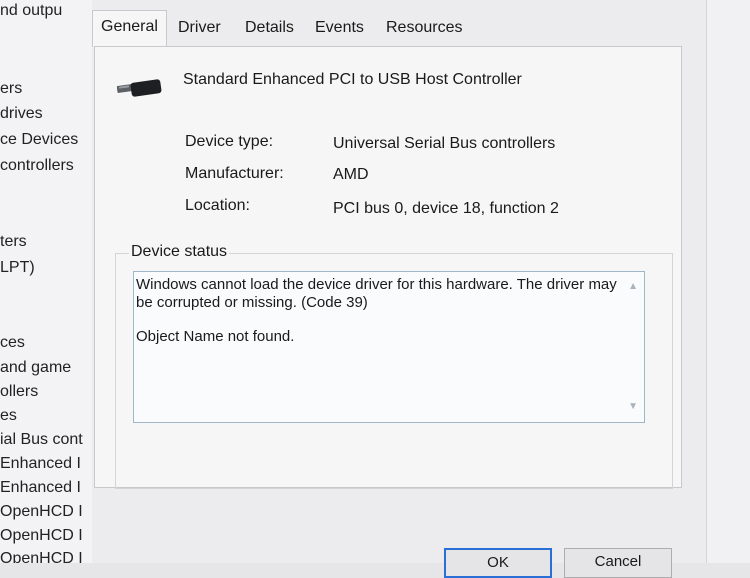 The width and height of the screenshot is (750, 578). Describe the element at coordinates (31, 11) in the screenshot. I see `tree-item: nd outpu` at that location.